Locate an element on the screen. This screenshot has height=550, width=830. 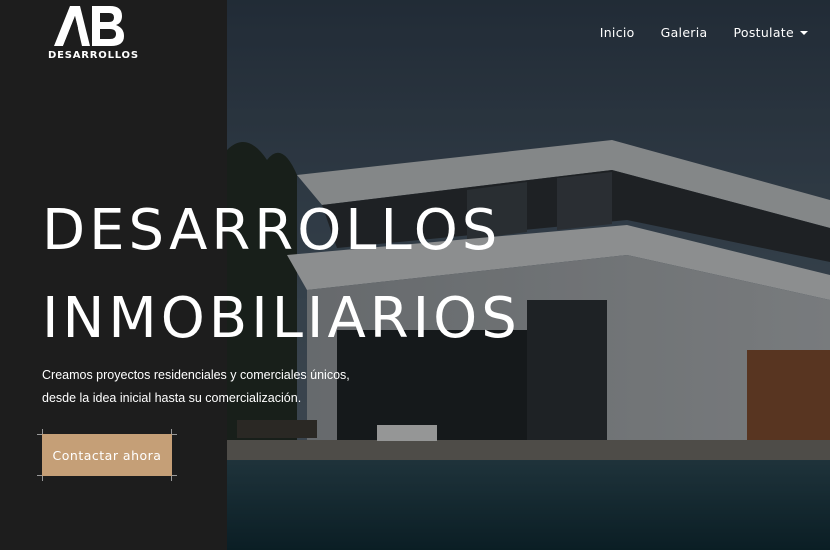
logo: DESARROLLOS is located at coordinates (93, 34).